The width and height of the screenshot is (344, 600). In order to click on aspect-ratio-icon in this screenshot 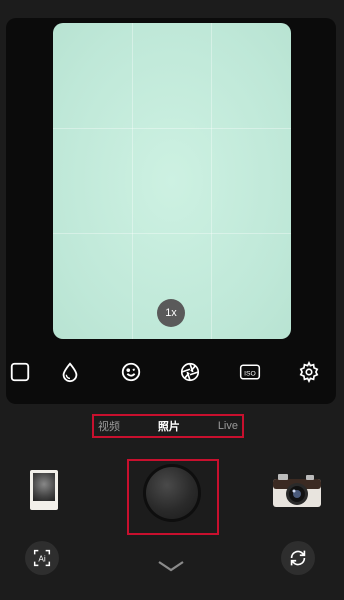, I will do `click(20, 372)`.